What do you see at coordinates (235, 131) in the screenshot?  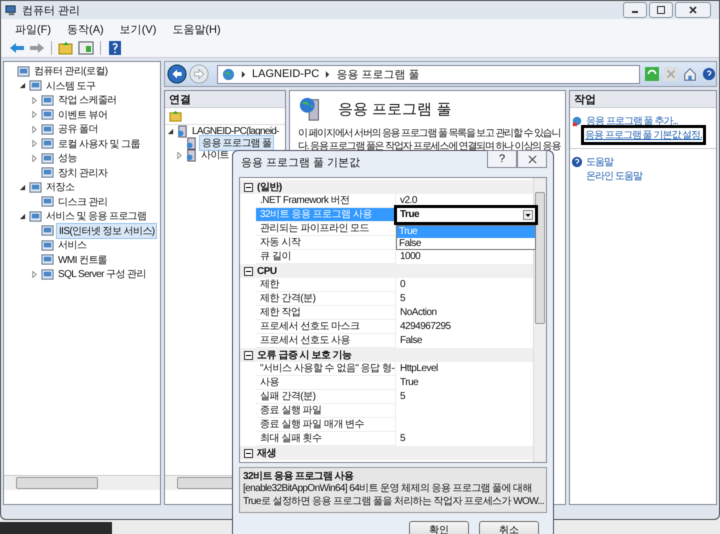 I see `tree-item: LAGNEID-PC(lagneid-` at bounding box center [235, 131].